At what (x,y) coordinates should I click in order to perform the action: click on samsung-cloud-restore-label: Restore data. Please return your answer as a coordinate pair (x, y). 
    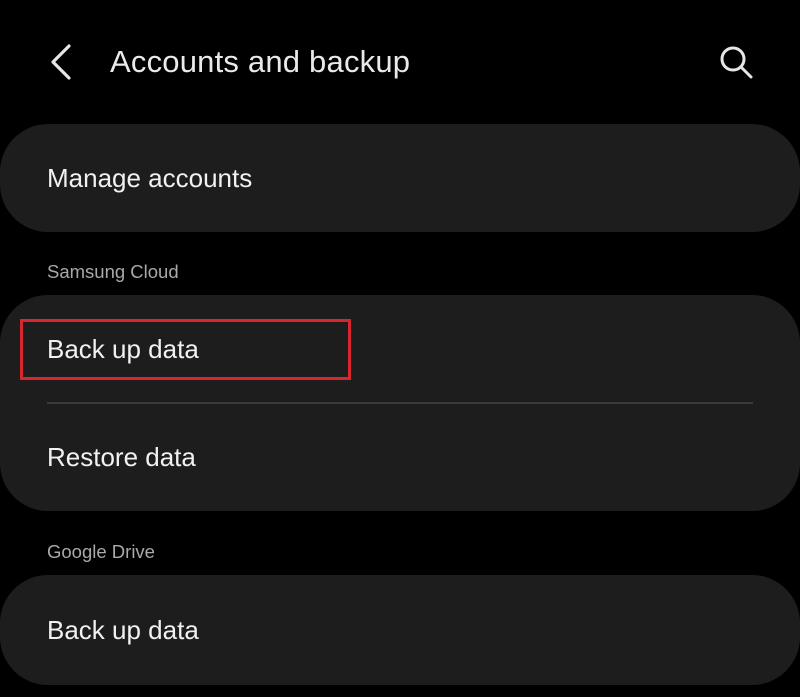
    Looking at the image, I should click on (121, 456).